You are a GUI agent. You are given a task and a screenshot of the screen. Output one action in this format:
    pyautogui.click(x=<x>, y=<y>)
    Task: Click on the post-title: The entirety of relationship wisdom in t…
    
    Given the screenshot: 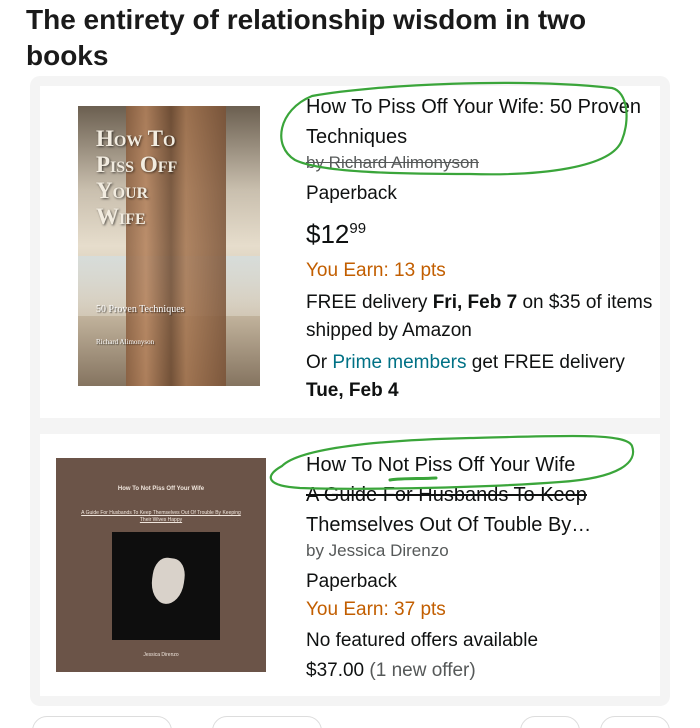 What is the action you would take?
    pyautogui.click(x=306, y=37)
    